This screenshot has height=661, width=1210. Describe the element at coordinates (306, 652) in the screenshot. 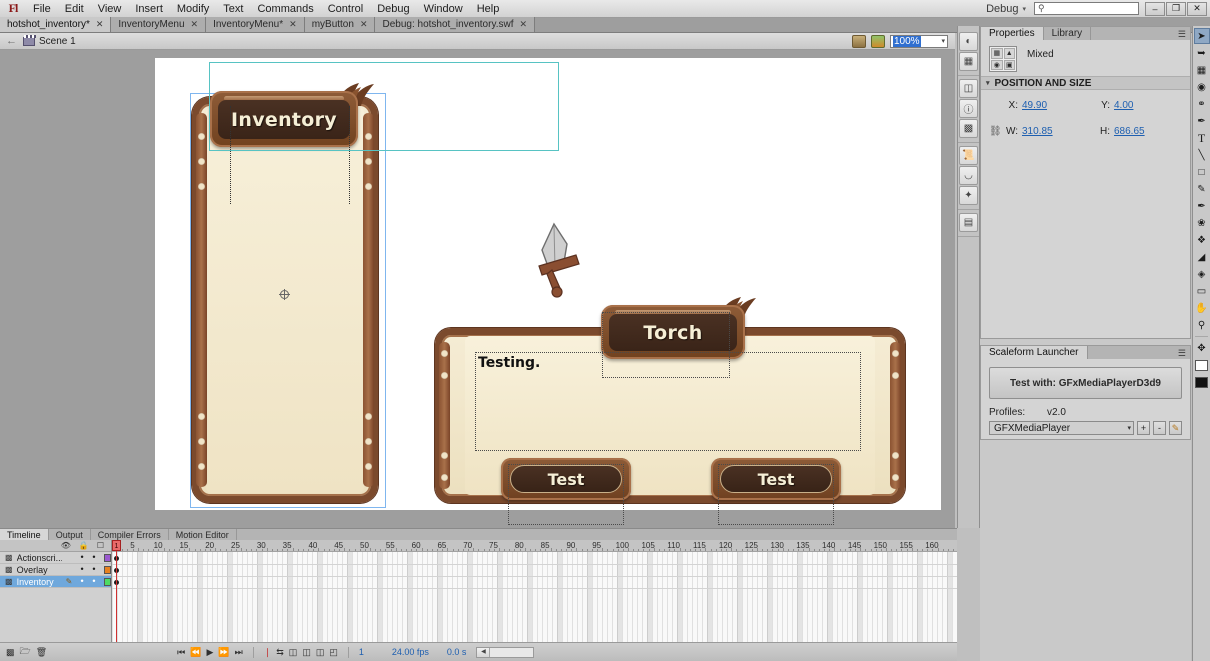

I see `onion-skin-outlines-icon: ◫` at that location.